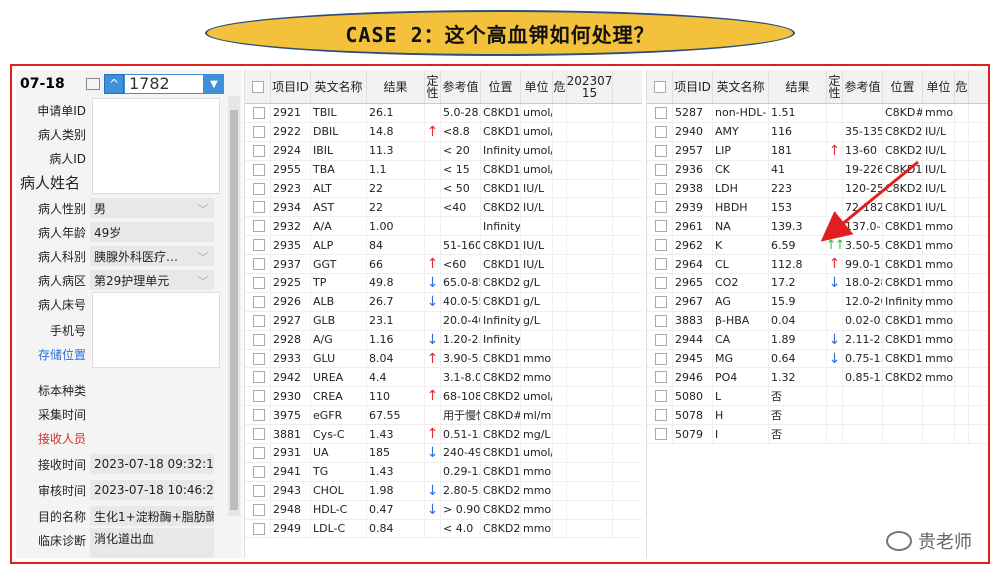  Describe the element at coordinates (817, 189) in the screenshot. I see `table-row: 2938LDH223 120-250C8KD2#52IU/L` at that location.